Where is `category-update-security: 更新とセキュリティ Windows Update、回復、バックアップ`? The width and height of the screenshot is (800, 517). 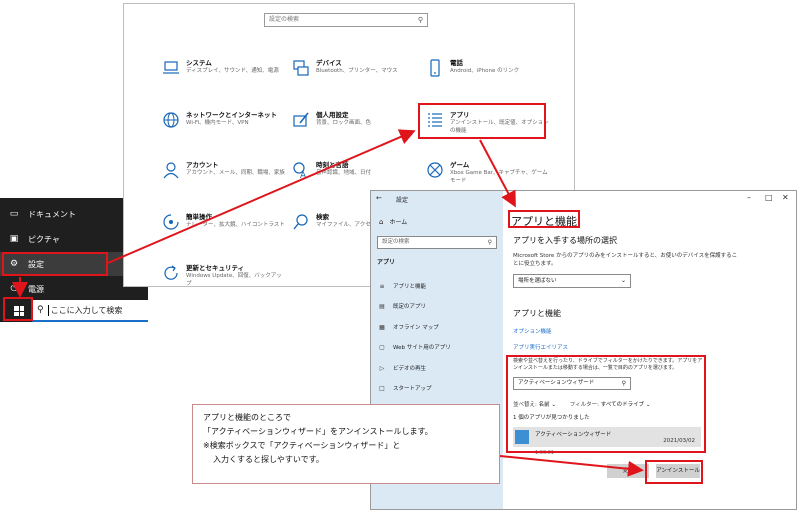
category-update-security: 更新とセキュリティ Windows Update、回復、バックアップ is located at coordinates (222, 280).